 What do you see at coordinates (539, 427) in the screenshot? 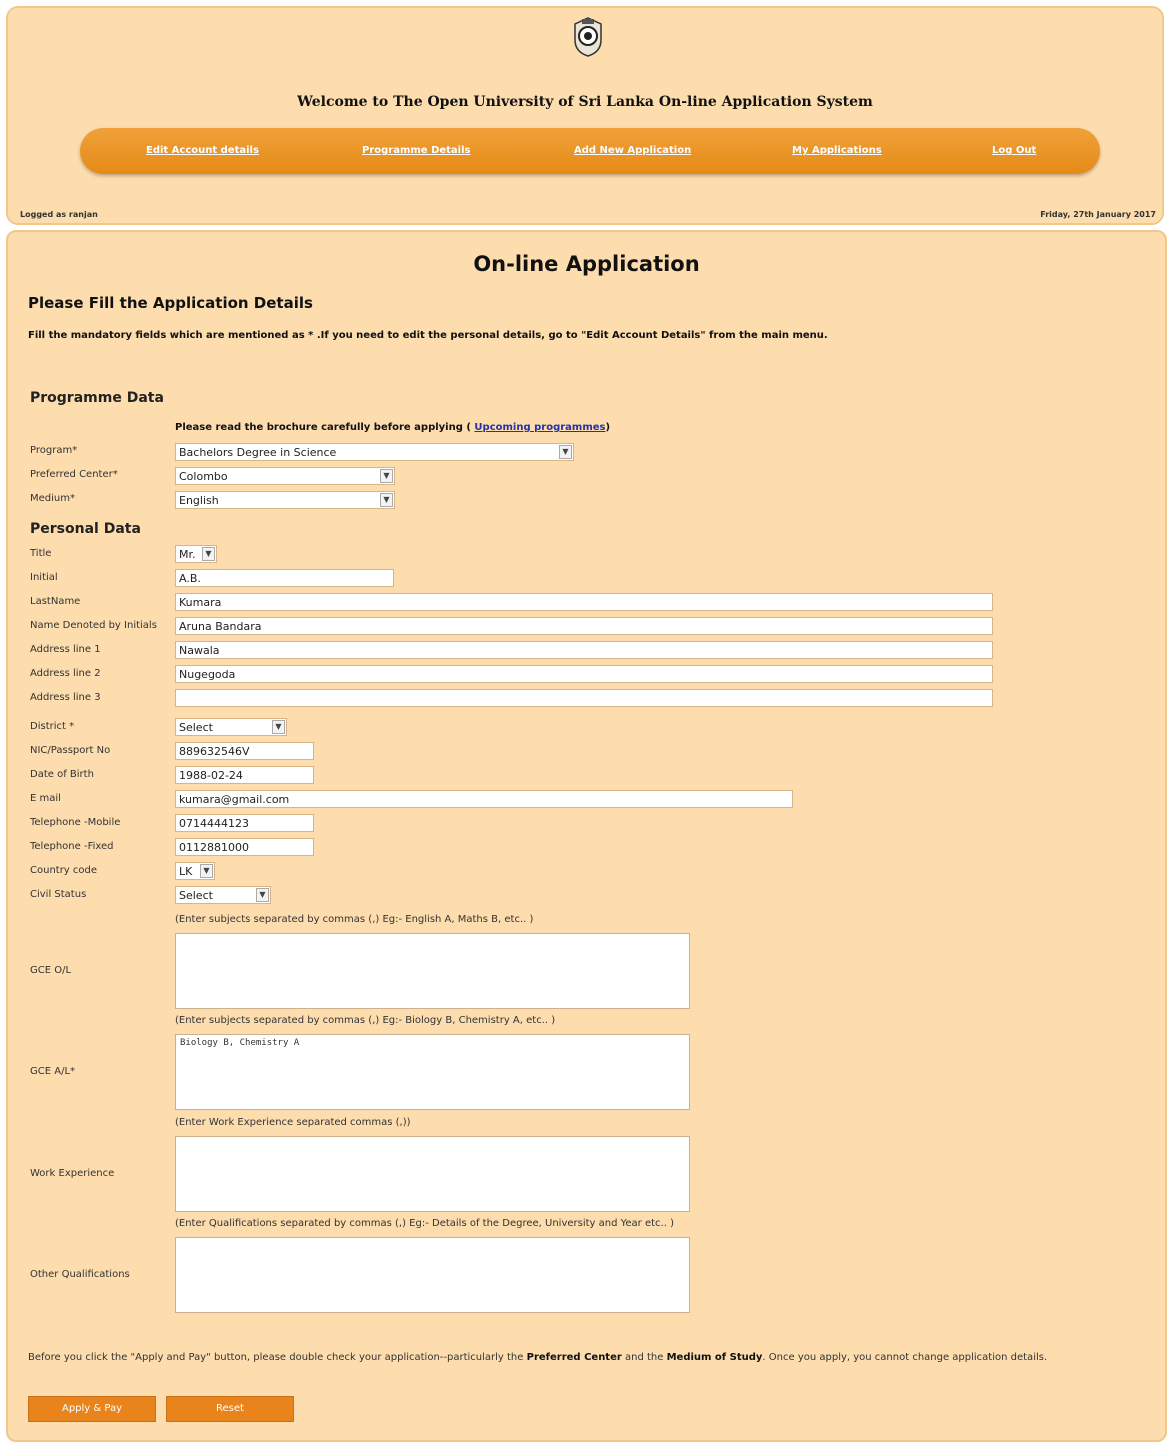
I see `upcoming-programmes-link: Upcoming programmes` at bounding box center [539, 427].